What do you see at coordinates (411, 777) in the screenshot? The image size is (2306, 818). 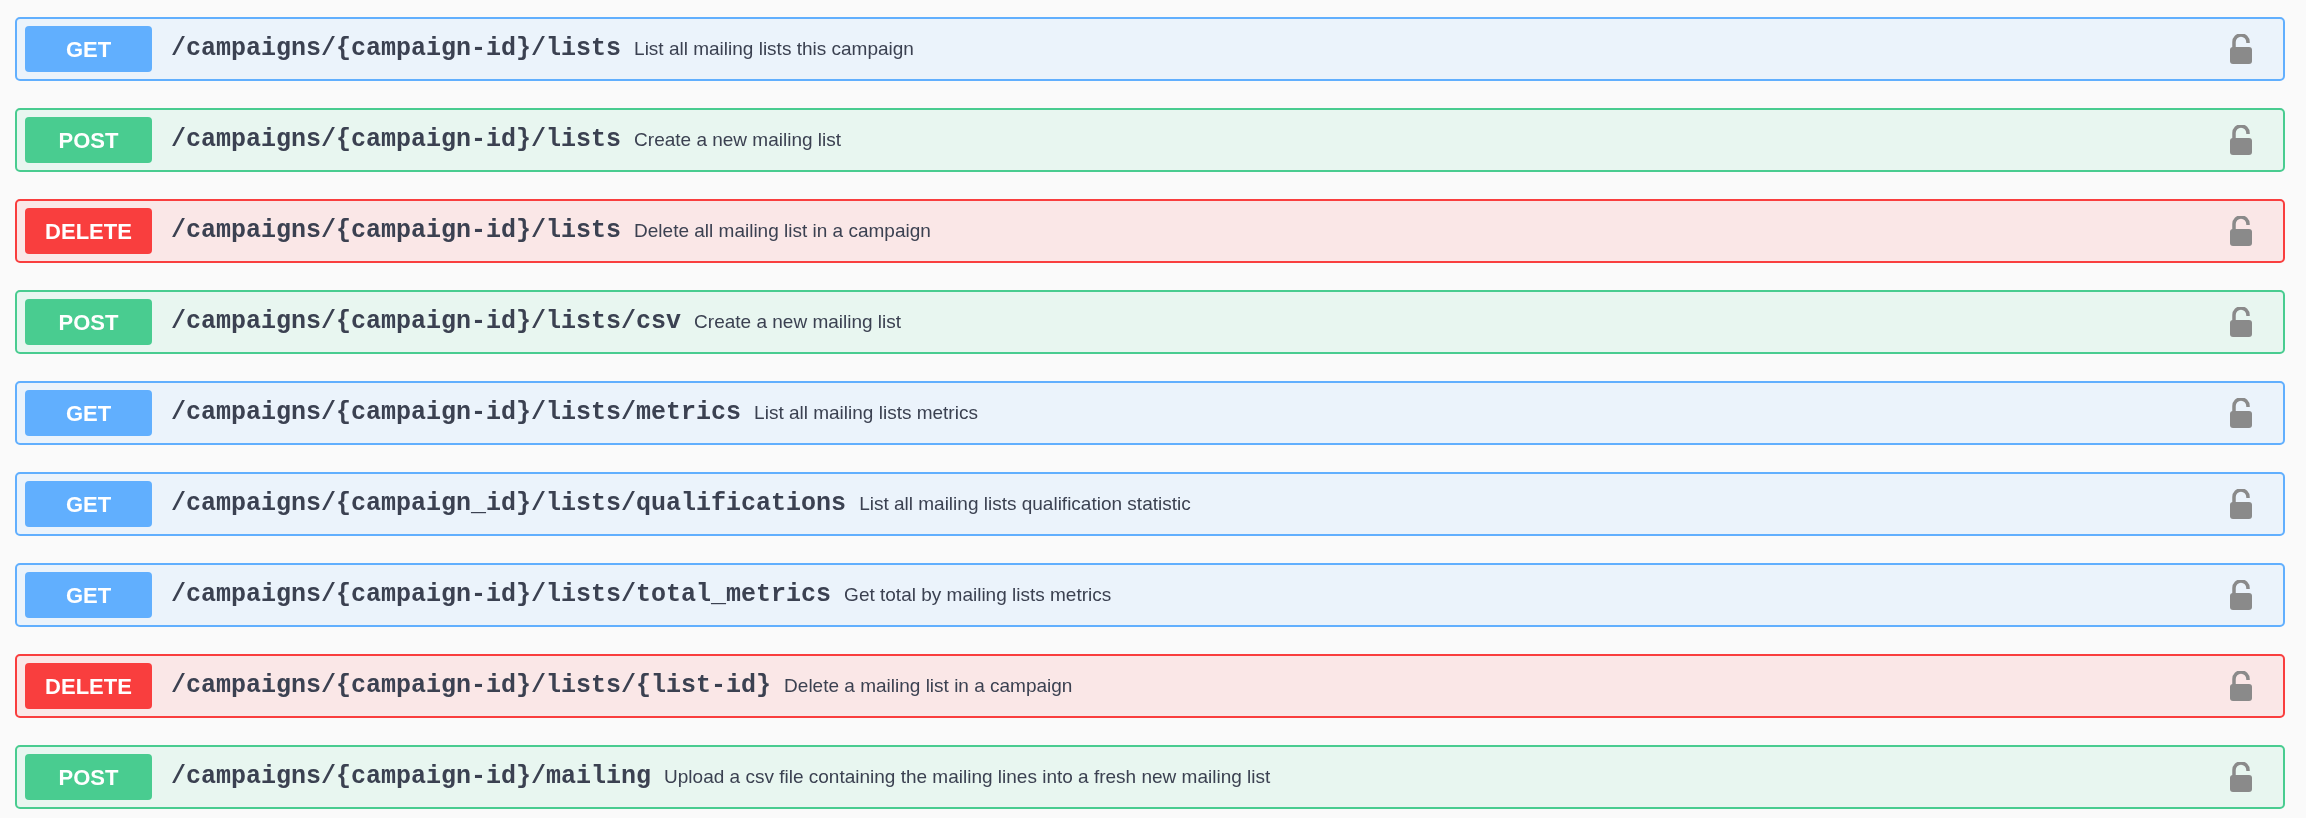 I see `endpoint-path: /campaigns/{campaign-id}/mailing` at bounding box center [411, 777].